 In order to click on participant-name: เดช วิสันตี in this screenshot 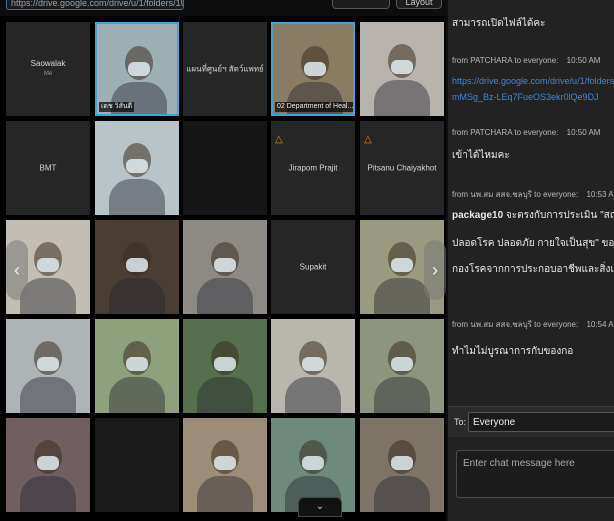, I will do `click(117, 107)`.